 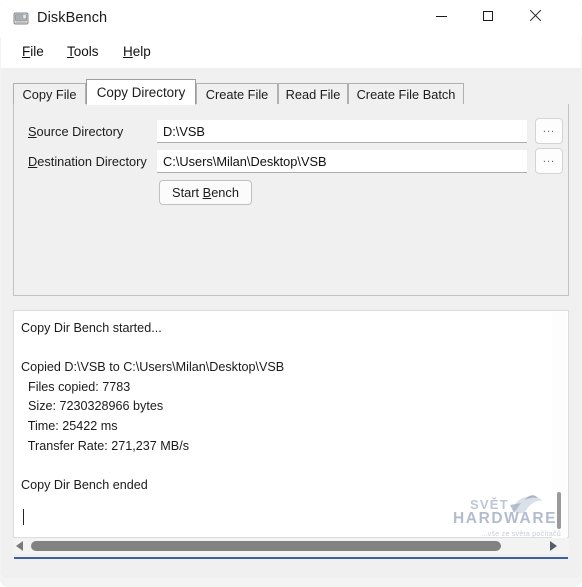 What do you see at coordinates (87, 161) in the screenshot?
I see `destination-directory-label: Destination Directory` at bounding box center [87, 161].